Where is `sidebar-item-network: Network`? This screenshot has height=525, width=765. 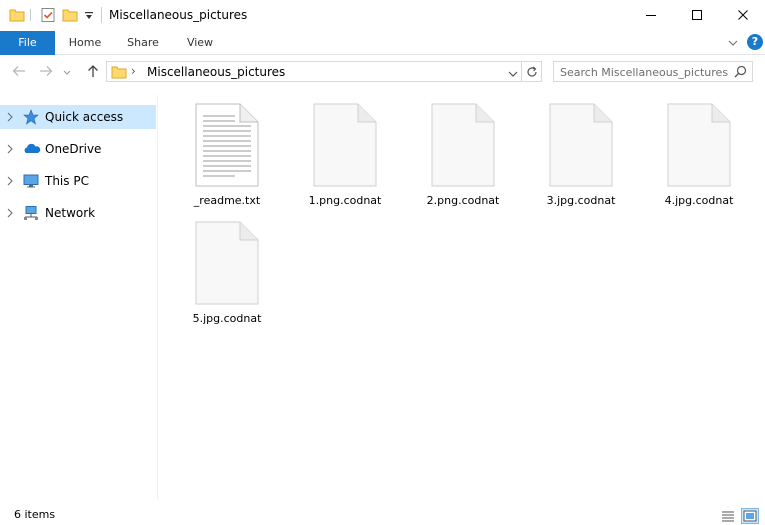
sidebar-item-network: Network is located at coordinates (78, 213).